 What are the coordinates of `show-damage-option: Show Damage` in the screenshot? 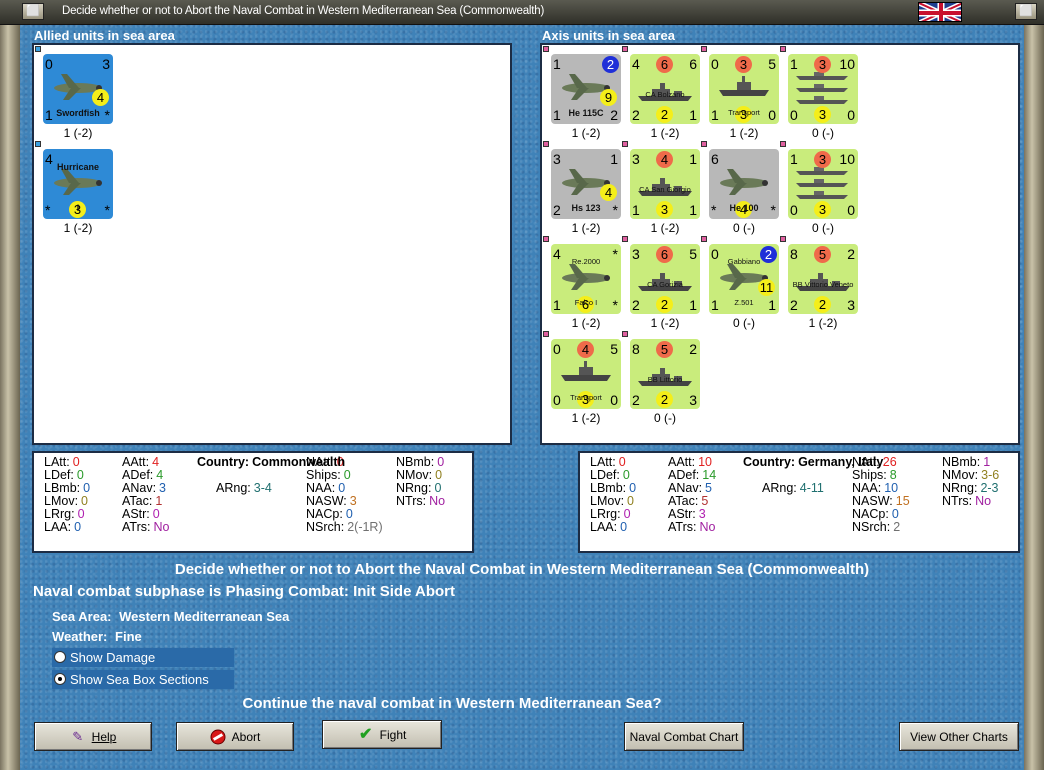 It's located at (143, 657).